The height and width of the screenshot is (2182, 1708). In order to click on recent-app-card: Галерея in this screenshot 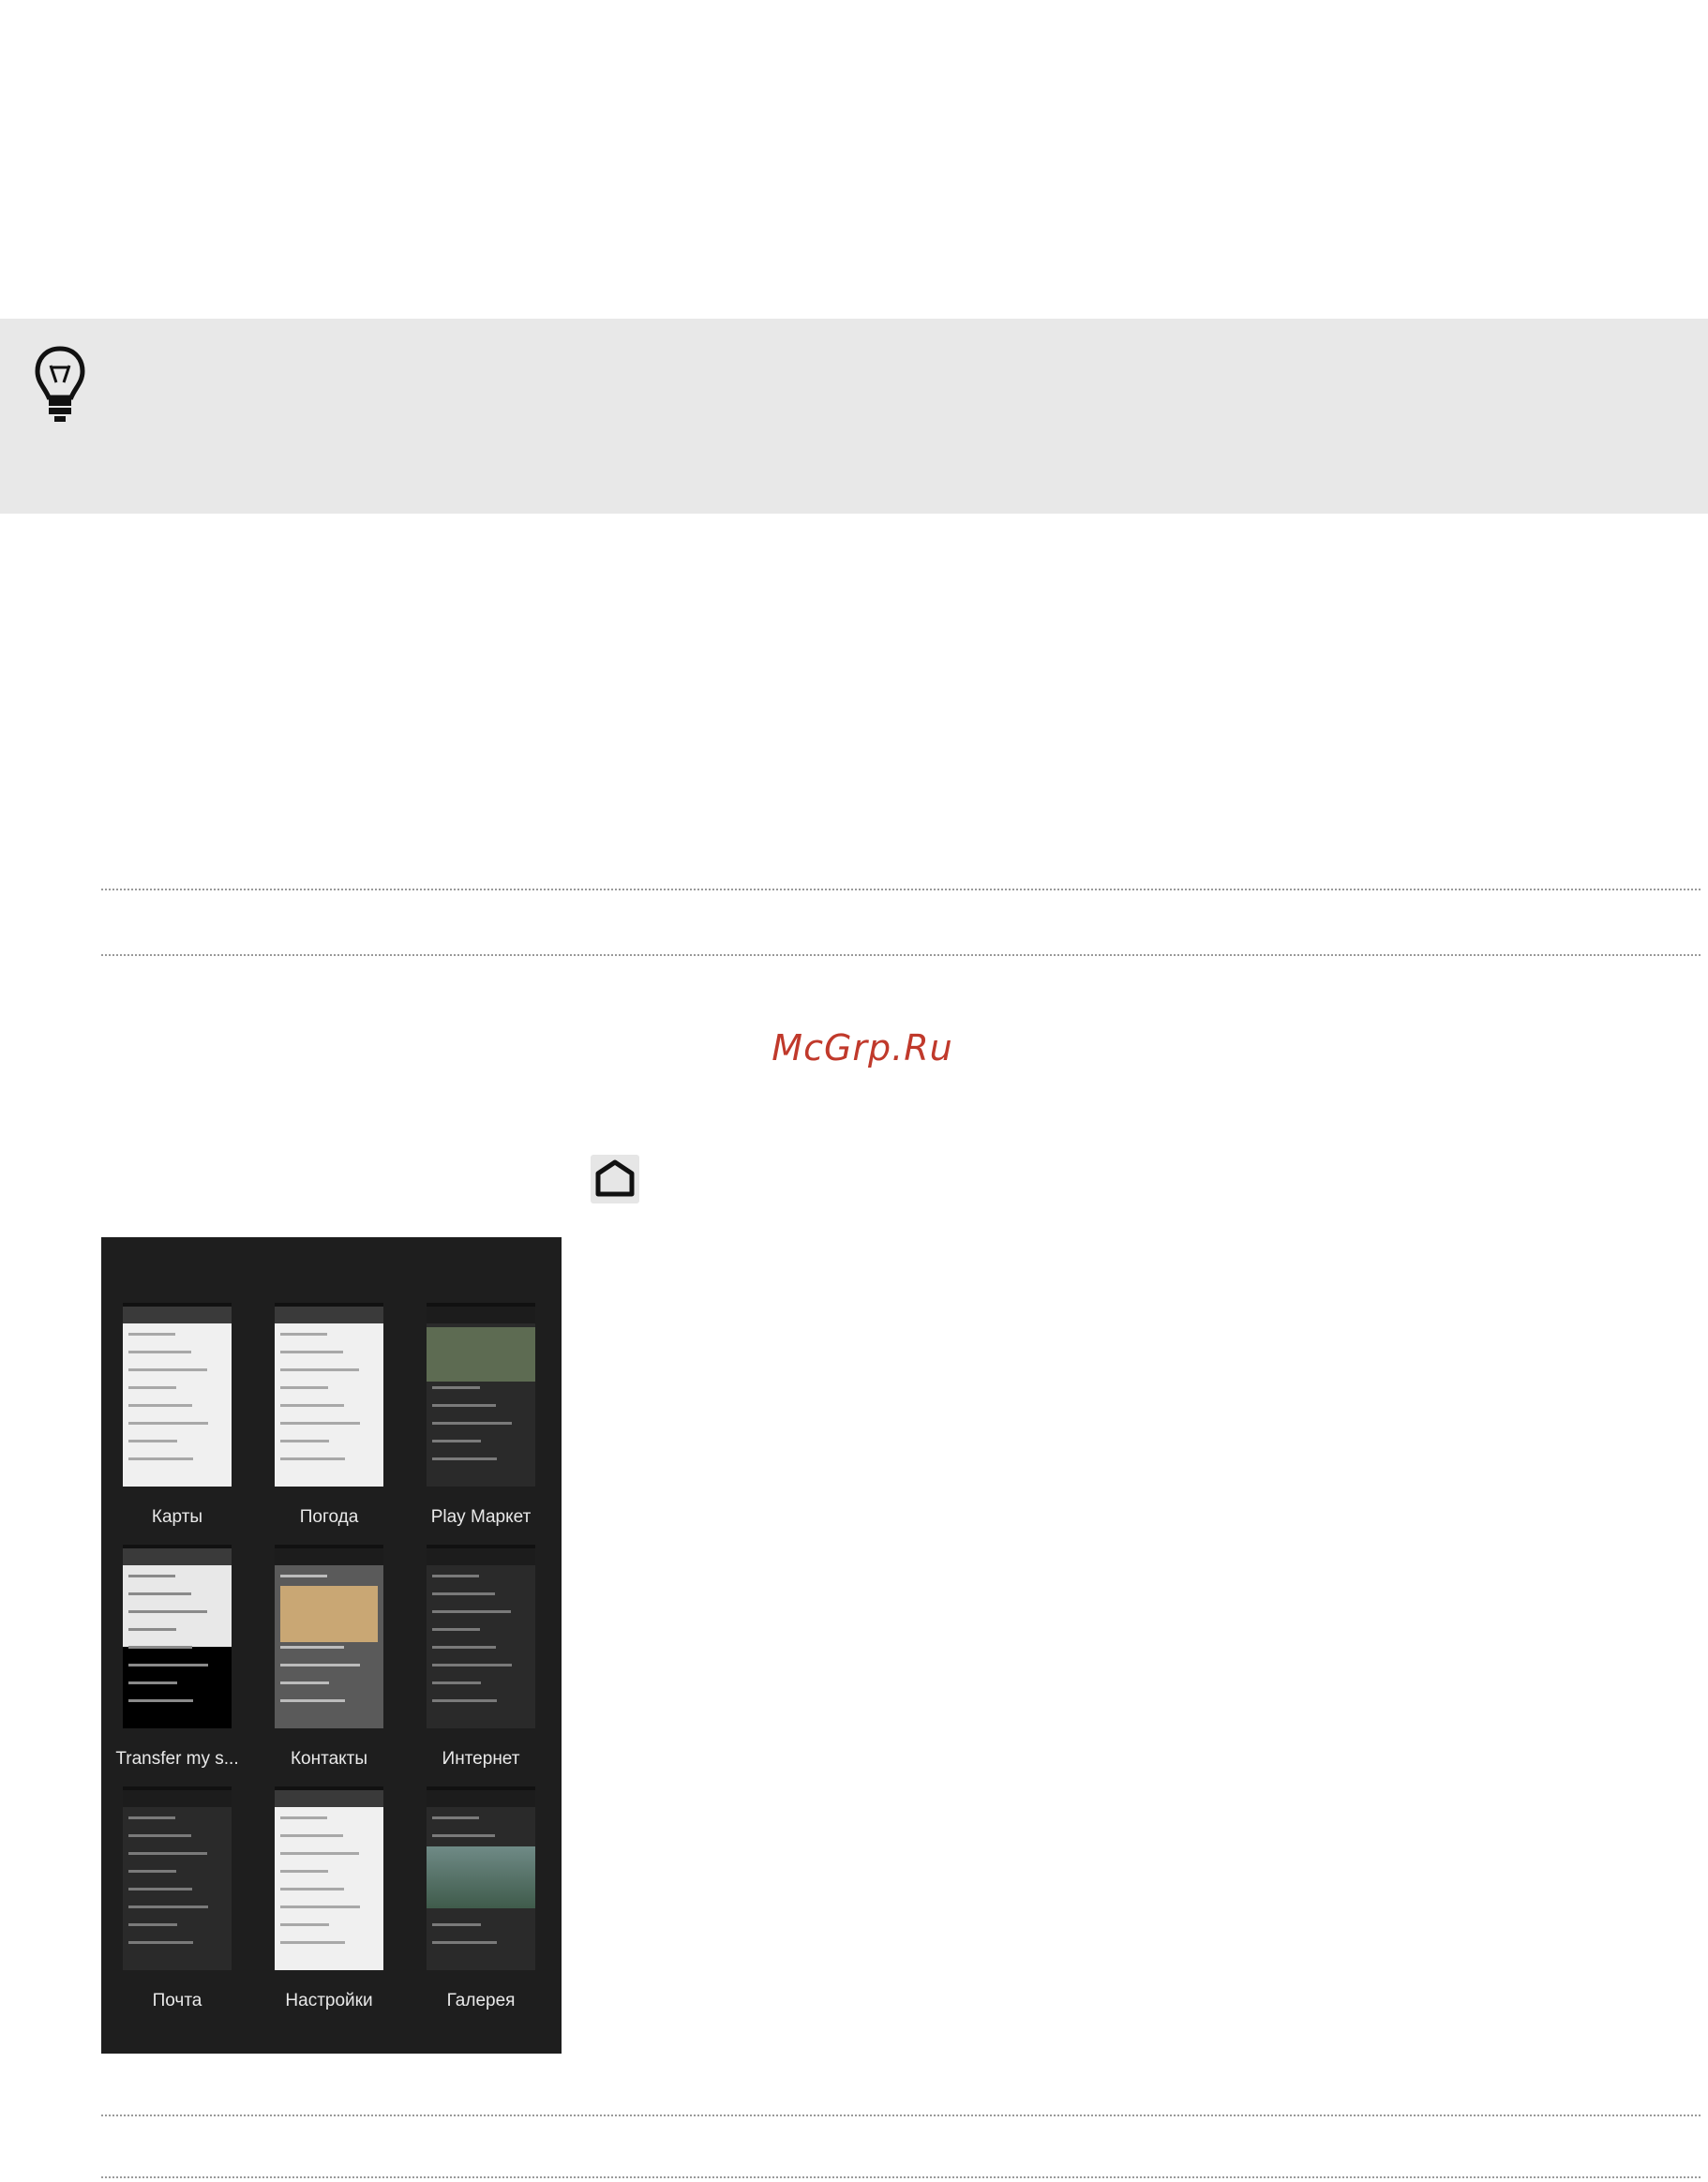, I will do `click(481, 1898)`.